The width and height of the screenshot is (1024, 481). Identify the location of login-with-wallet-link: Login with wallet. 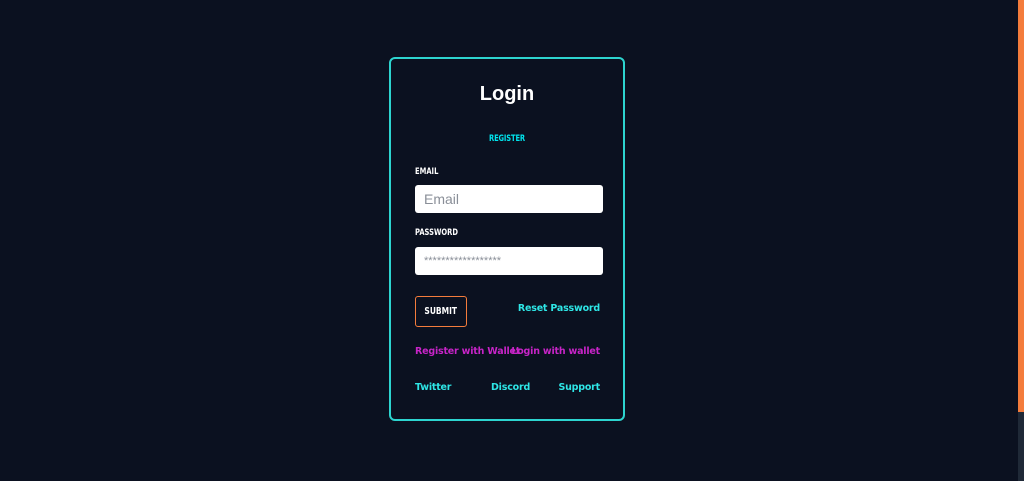
(555, 351).